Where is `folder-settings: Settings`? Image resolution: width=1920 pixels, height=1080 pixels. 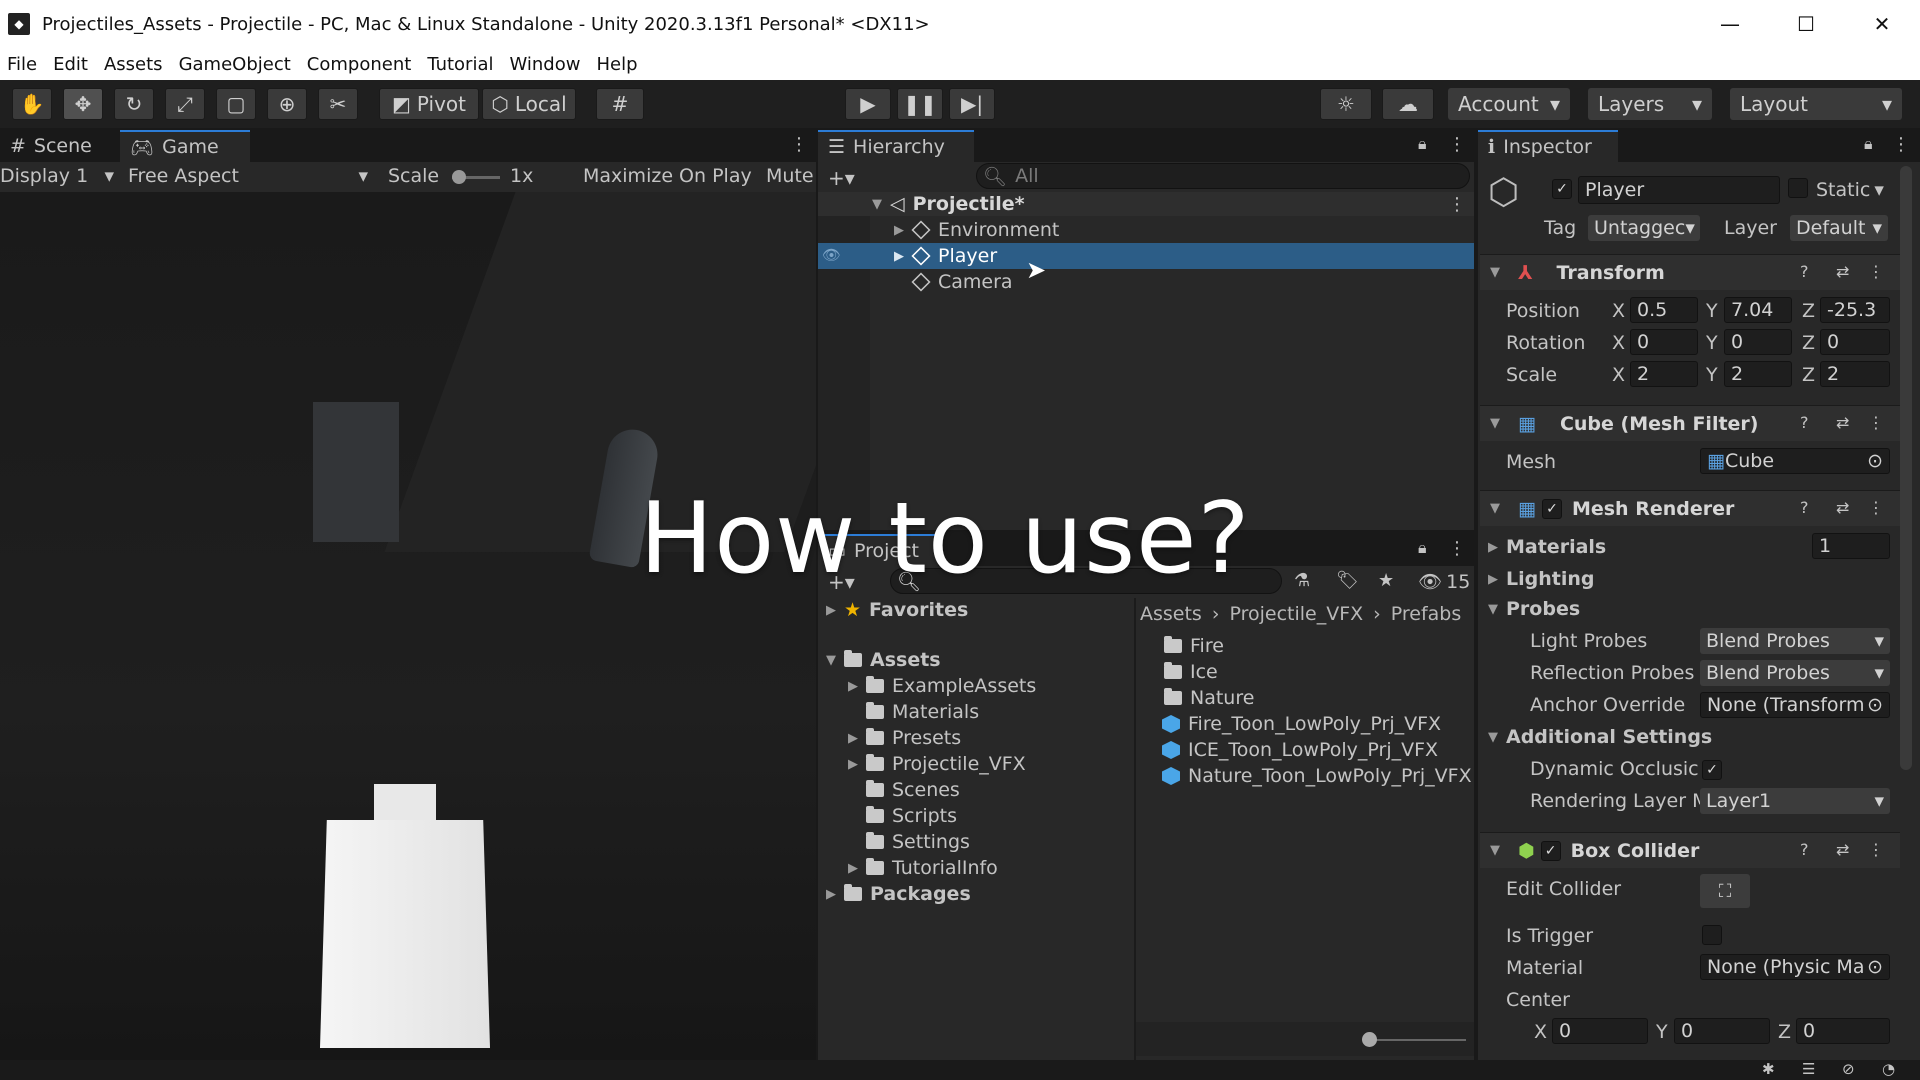
folder-settings: Settings is located at coordinates (918, 842).